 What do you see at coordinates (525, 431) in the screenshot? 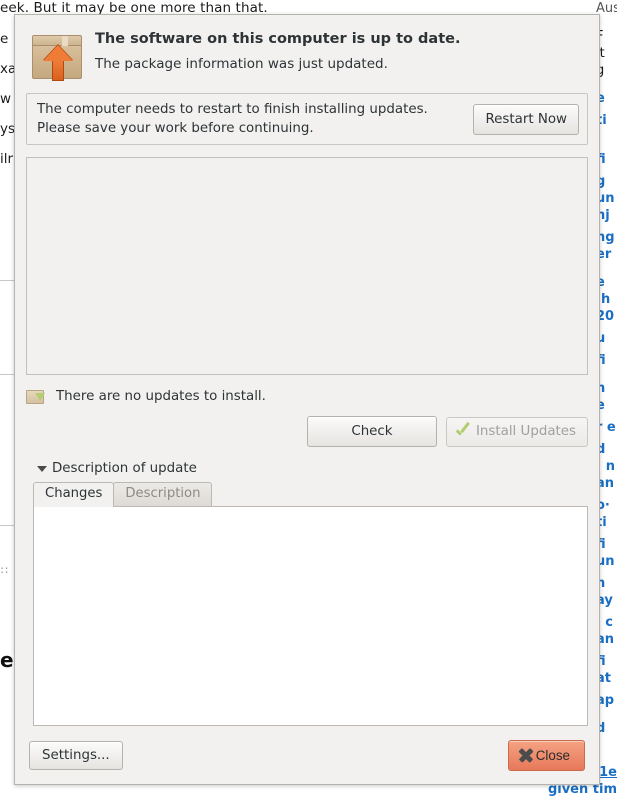
I see `install-updates-label: Install Updates` at bounding box center [525, 431].